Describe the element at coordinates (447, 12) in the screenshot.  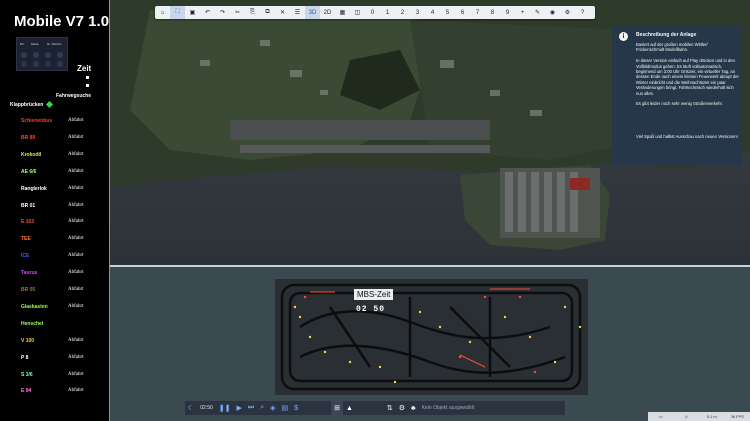
I see `toolbar-n5-button: 5` at that location.